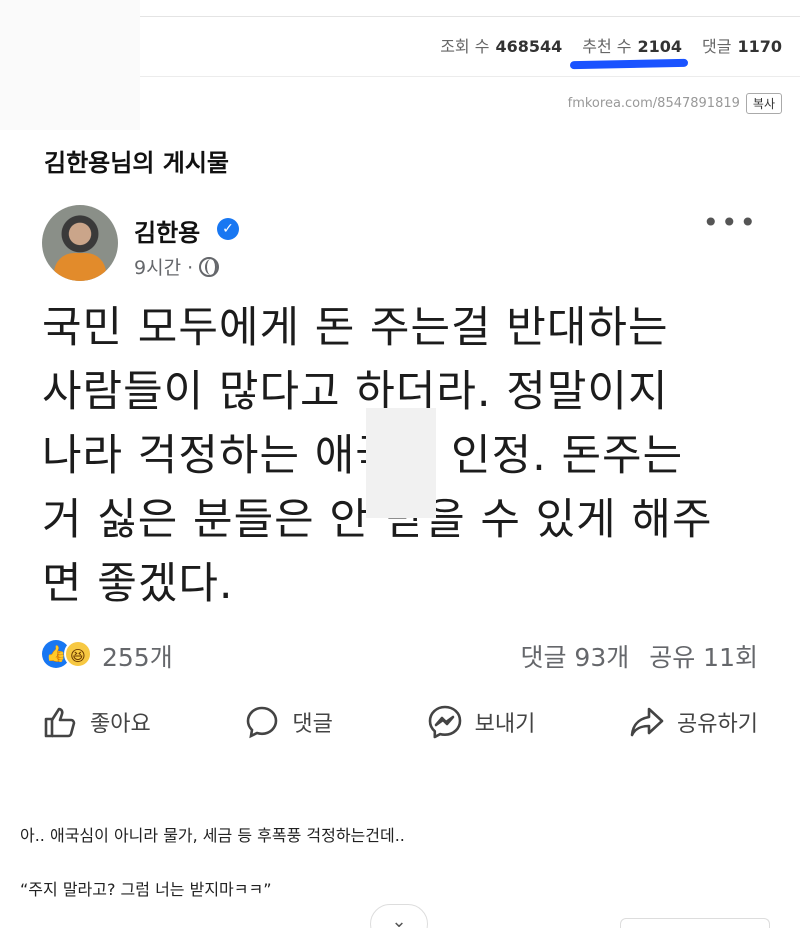 Image resolution: width=800 pixels, height=928 pixels. Describe the element at coordinates (355, 328) in the screenshot. I see `post-line: 국민 모두에게 돈 주는걸 반대하는` at that location.